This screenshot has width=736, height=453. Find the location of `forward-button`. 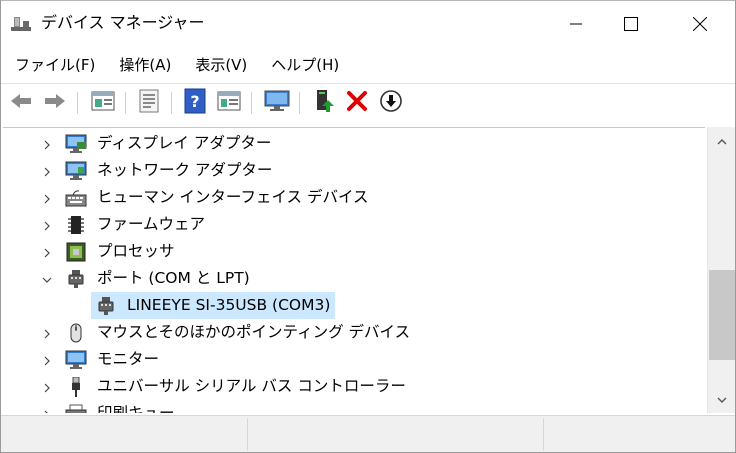

forward-button is located at coordinates (55, 103).